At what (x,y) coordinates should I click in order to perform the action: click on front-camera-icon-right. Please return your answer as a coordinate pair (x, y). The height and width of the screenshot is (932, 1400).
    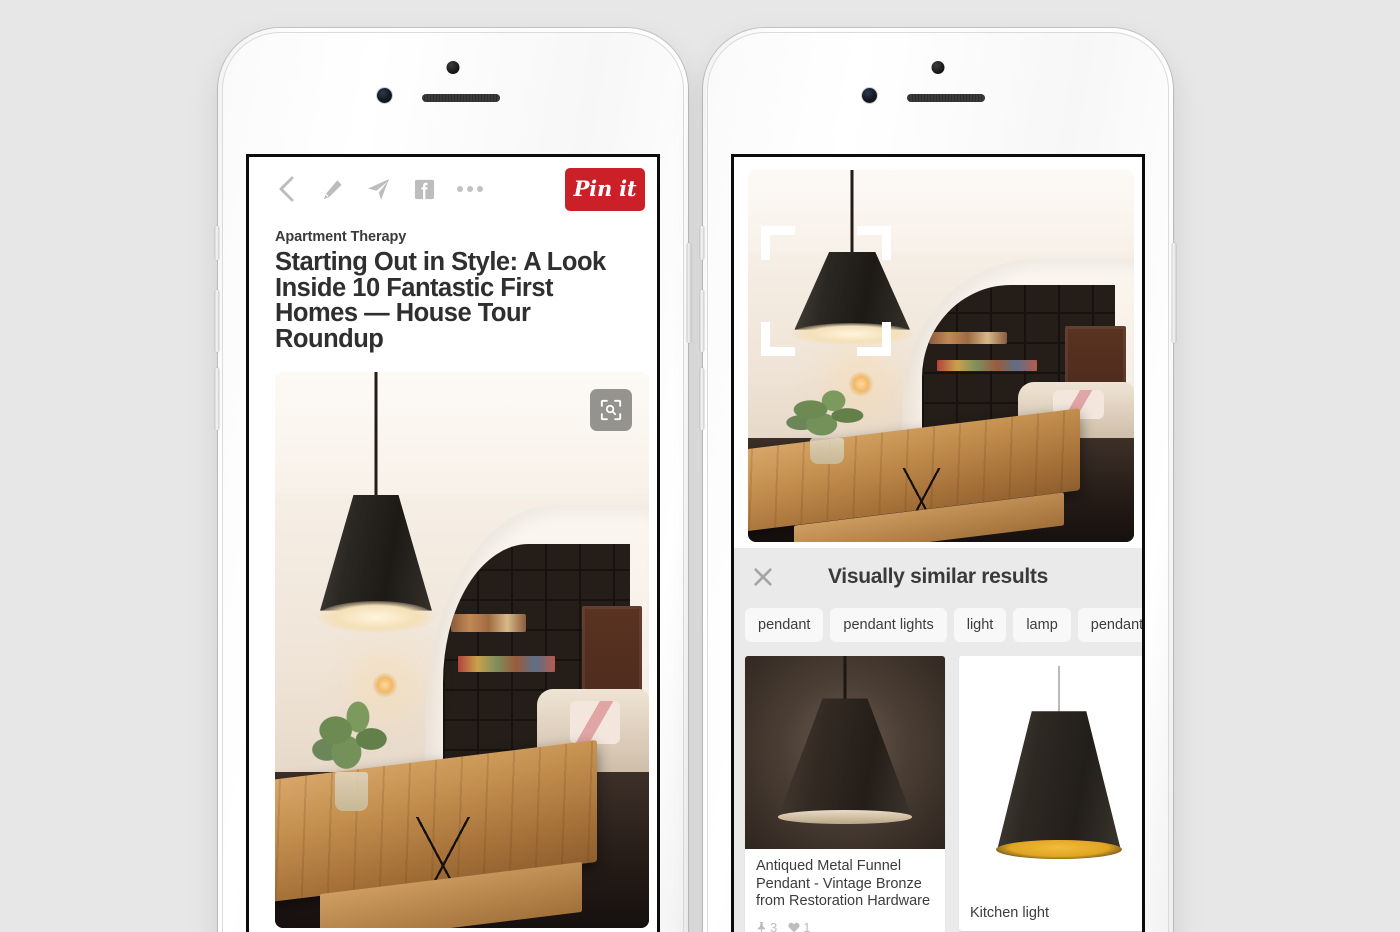
    Looking at the image, I should click on (869, 95).